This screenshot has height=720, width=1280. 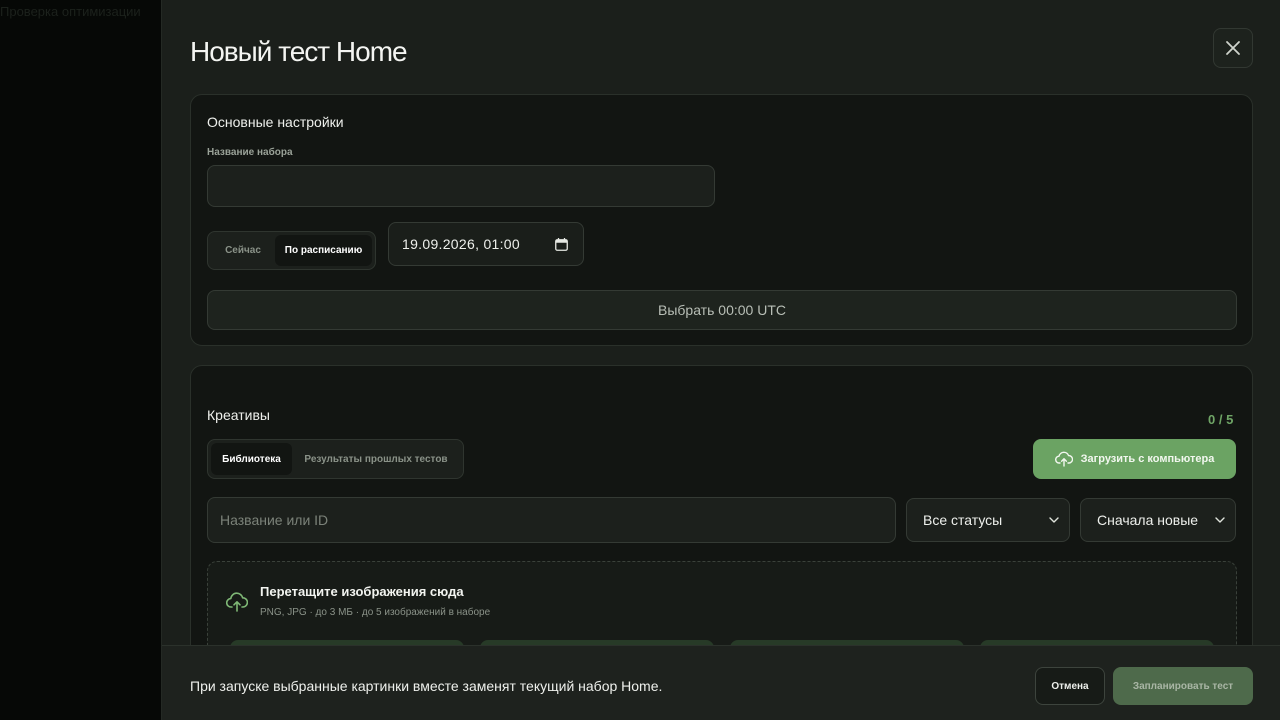 I want to click on sort-select: Сначала новые, so click(x=1158, y=520).